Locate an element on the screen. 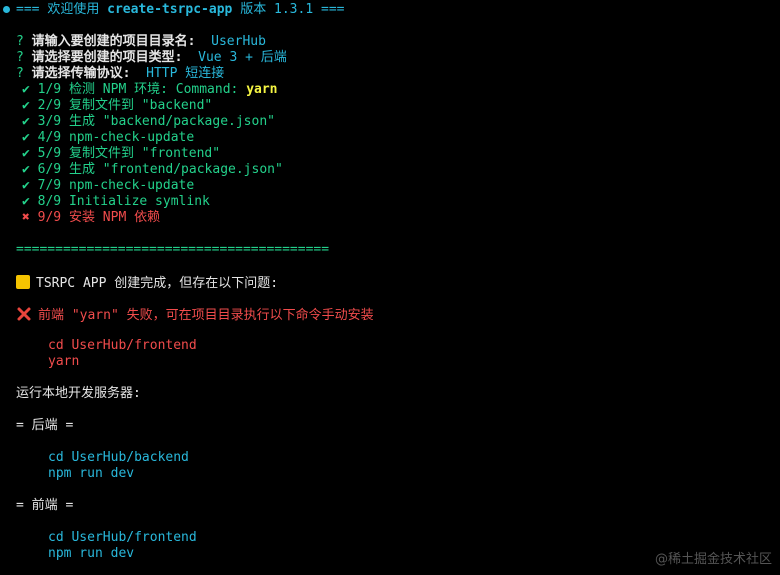  step-line: ✔ 8/9 Initialize symlink is located at coordinates (116, 202).